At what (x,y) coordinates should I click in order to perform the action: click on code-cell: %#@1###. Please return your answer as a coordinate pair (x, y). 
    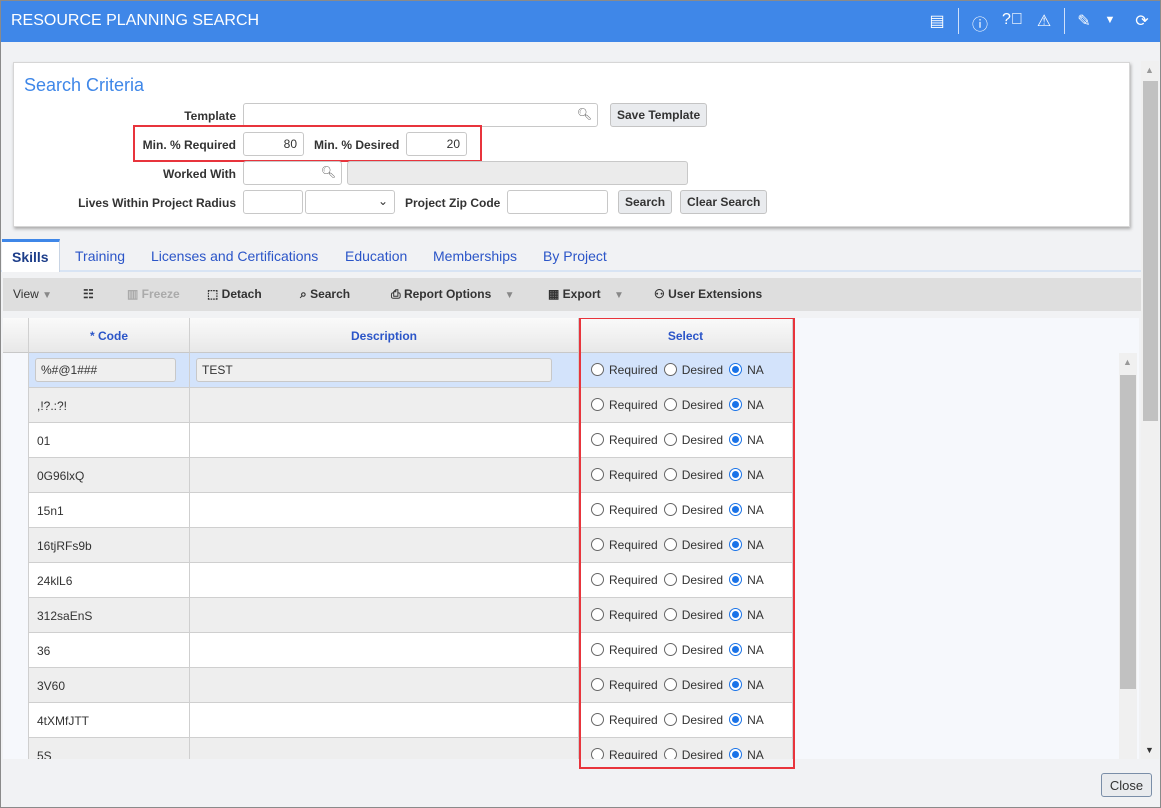
    Looking at the image, I should click on (109, 370).